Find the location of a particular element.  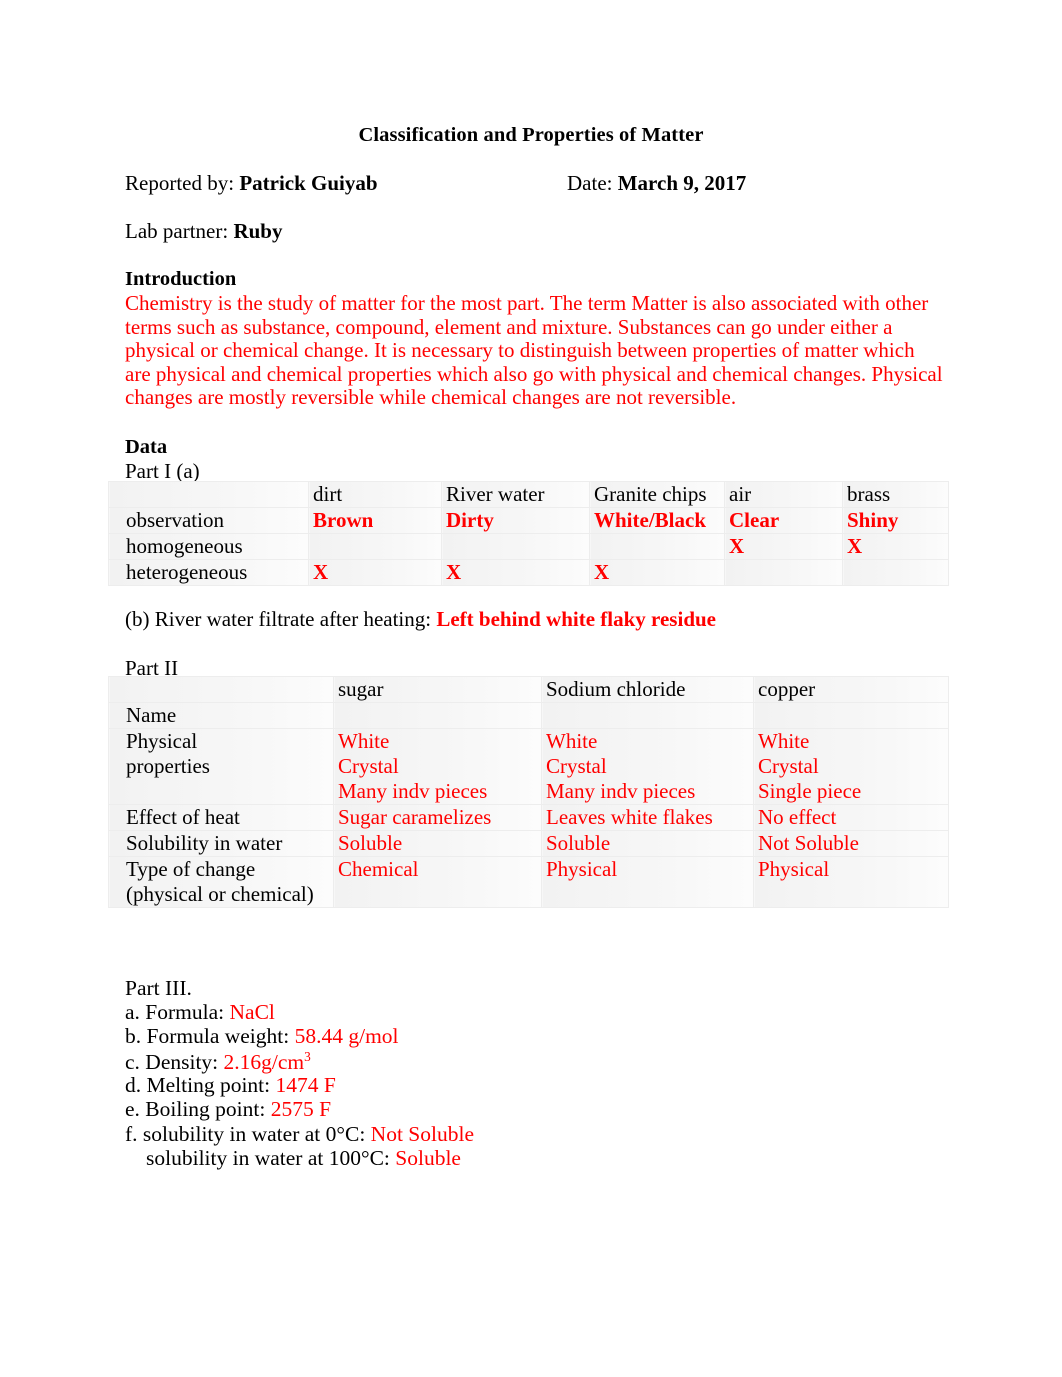

date-value: March 9, 2017 is located at coordinates (682, 183).